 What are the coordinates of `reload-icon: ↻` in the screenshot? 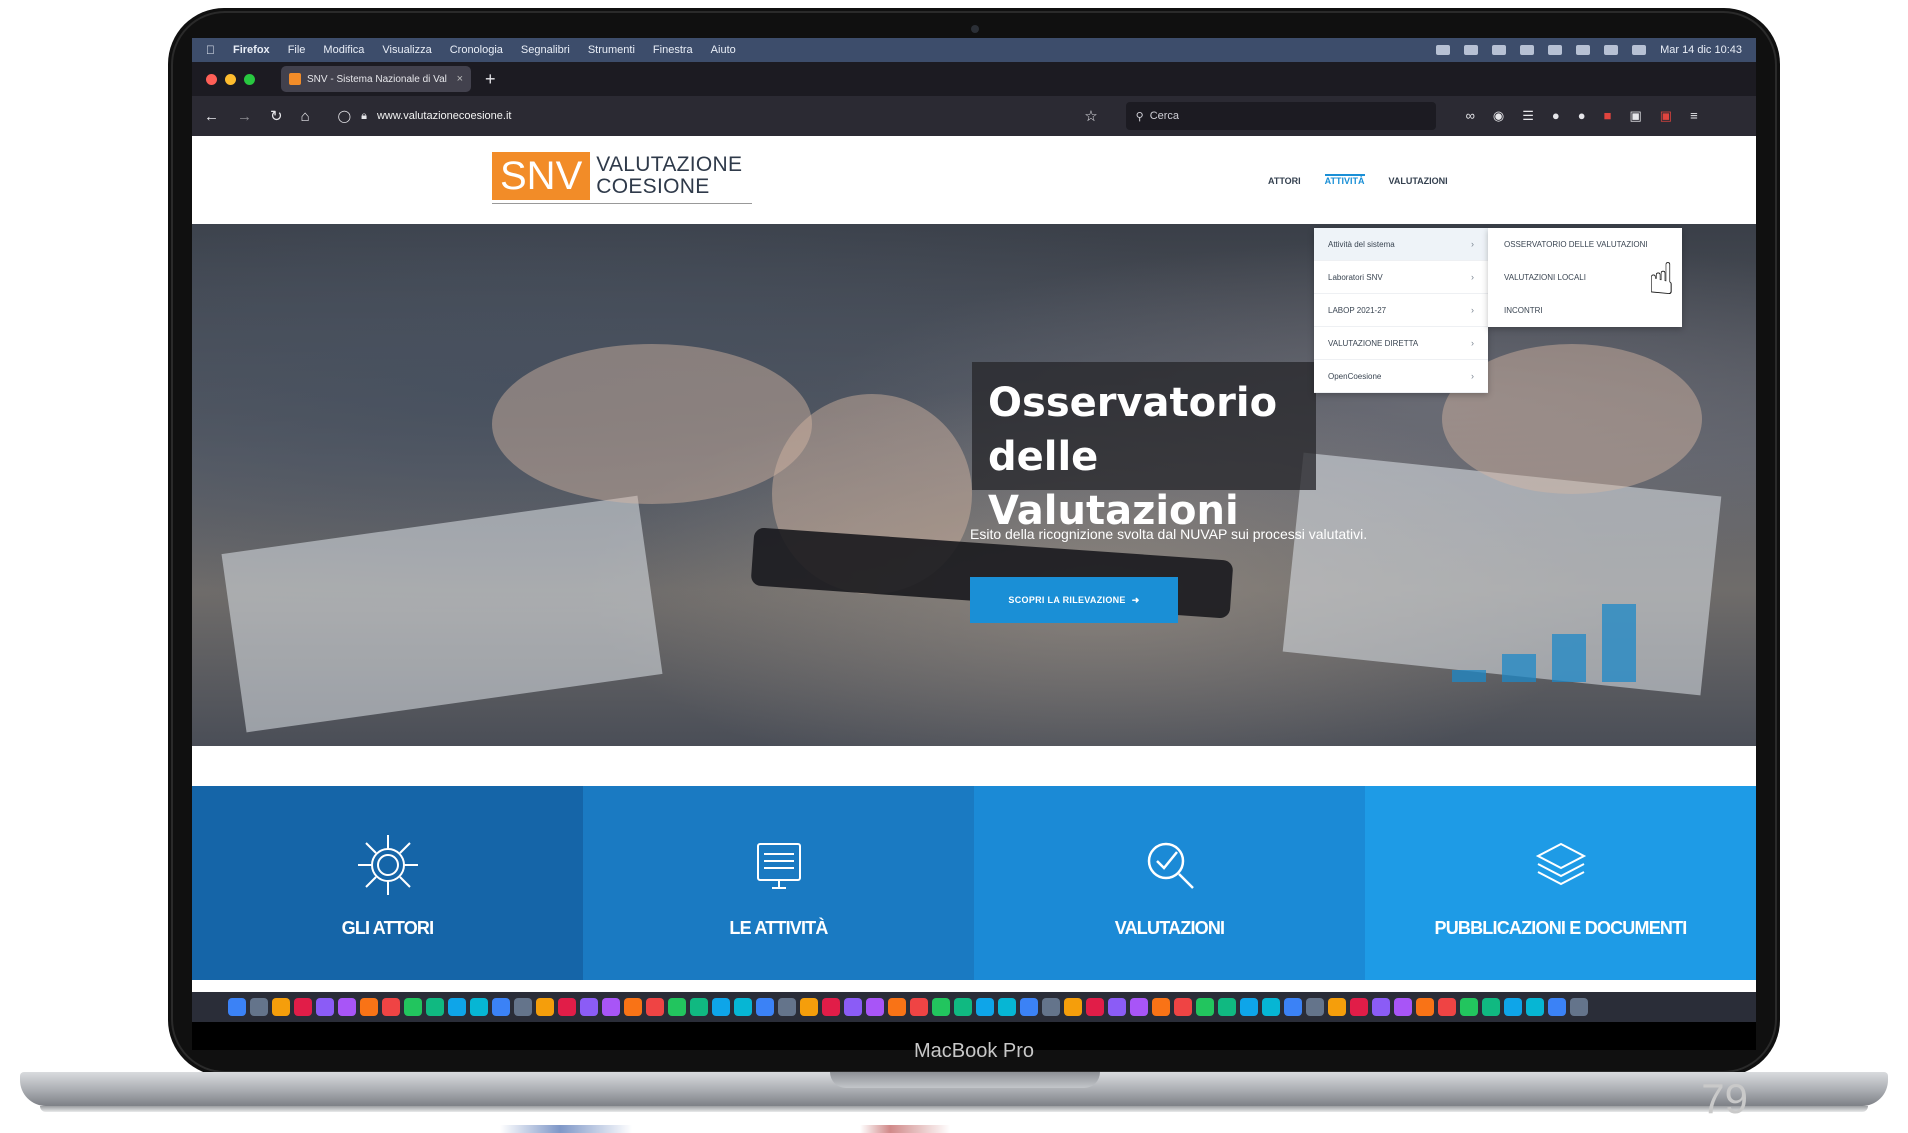 It's located at (276, 116).